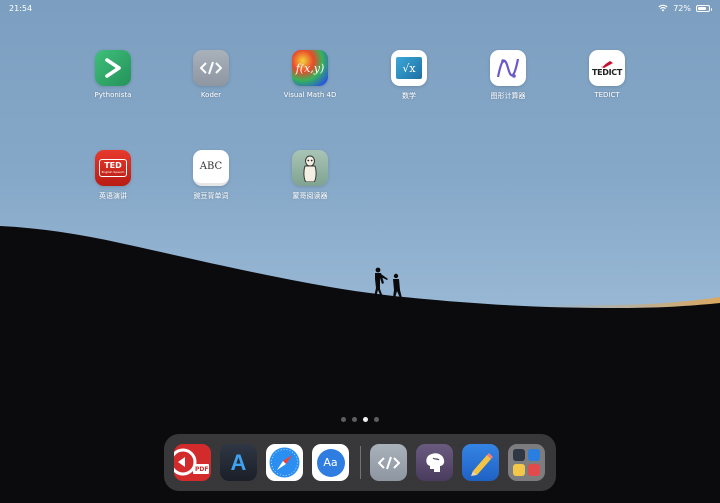 The image size is (720, 503). I want to click on aa-glyph: Aa, so click(330, 462).